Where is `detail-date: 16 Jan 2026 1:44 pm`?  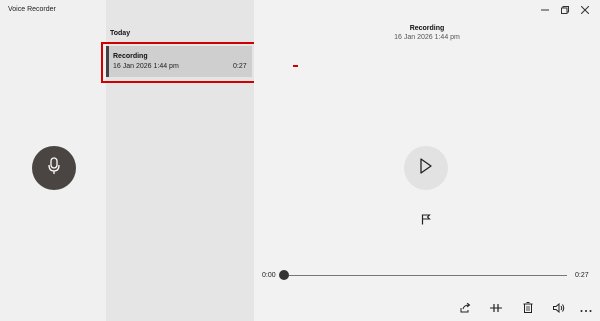
detail-date: 16 Jan 2026 1:44 pm is located at coordinates (427, 37).